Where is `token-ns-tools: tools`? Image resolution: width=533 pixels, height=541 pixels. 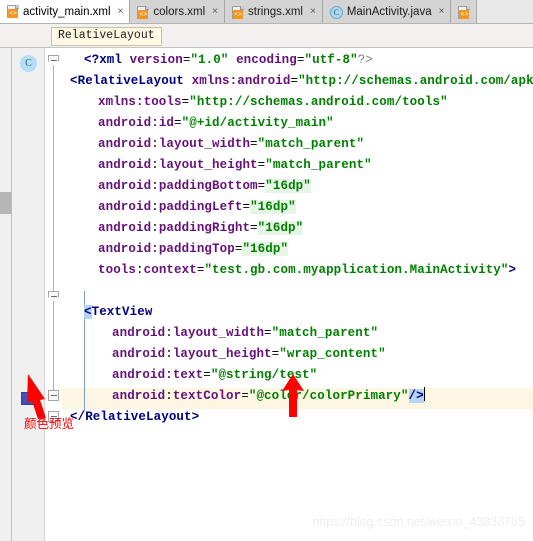 token-ns-tools: tools is located at coordinates (117, 270).